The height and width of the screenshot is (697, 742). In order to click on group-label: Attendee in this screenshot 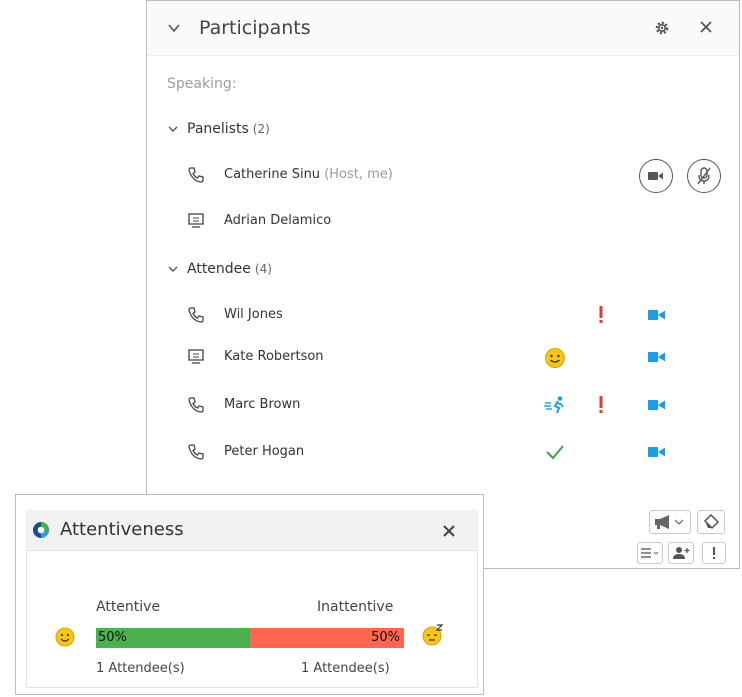, I will do `click(219, 269)`.